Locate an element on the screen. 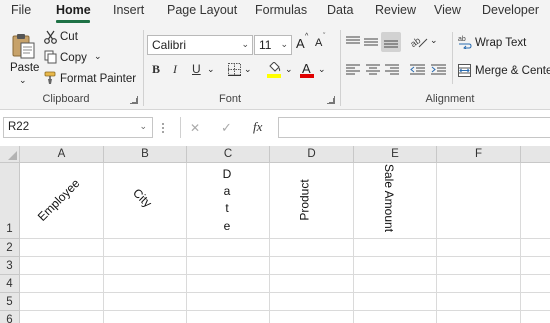 This screenshot has width=550, height=323. fill-color-button: ⌄ is located at coordinates (281, 71).